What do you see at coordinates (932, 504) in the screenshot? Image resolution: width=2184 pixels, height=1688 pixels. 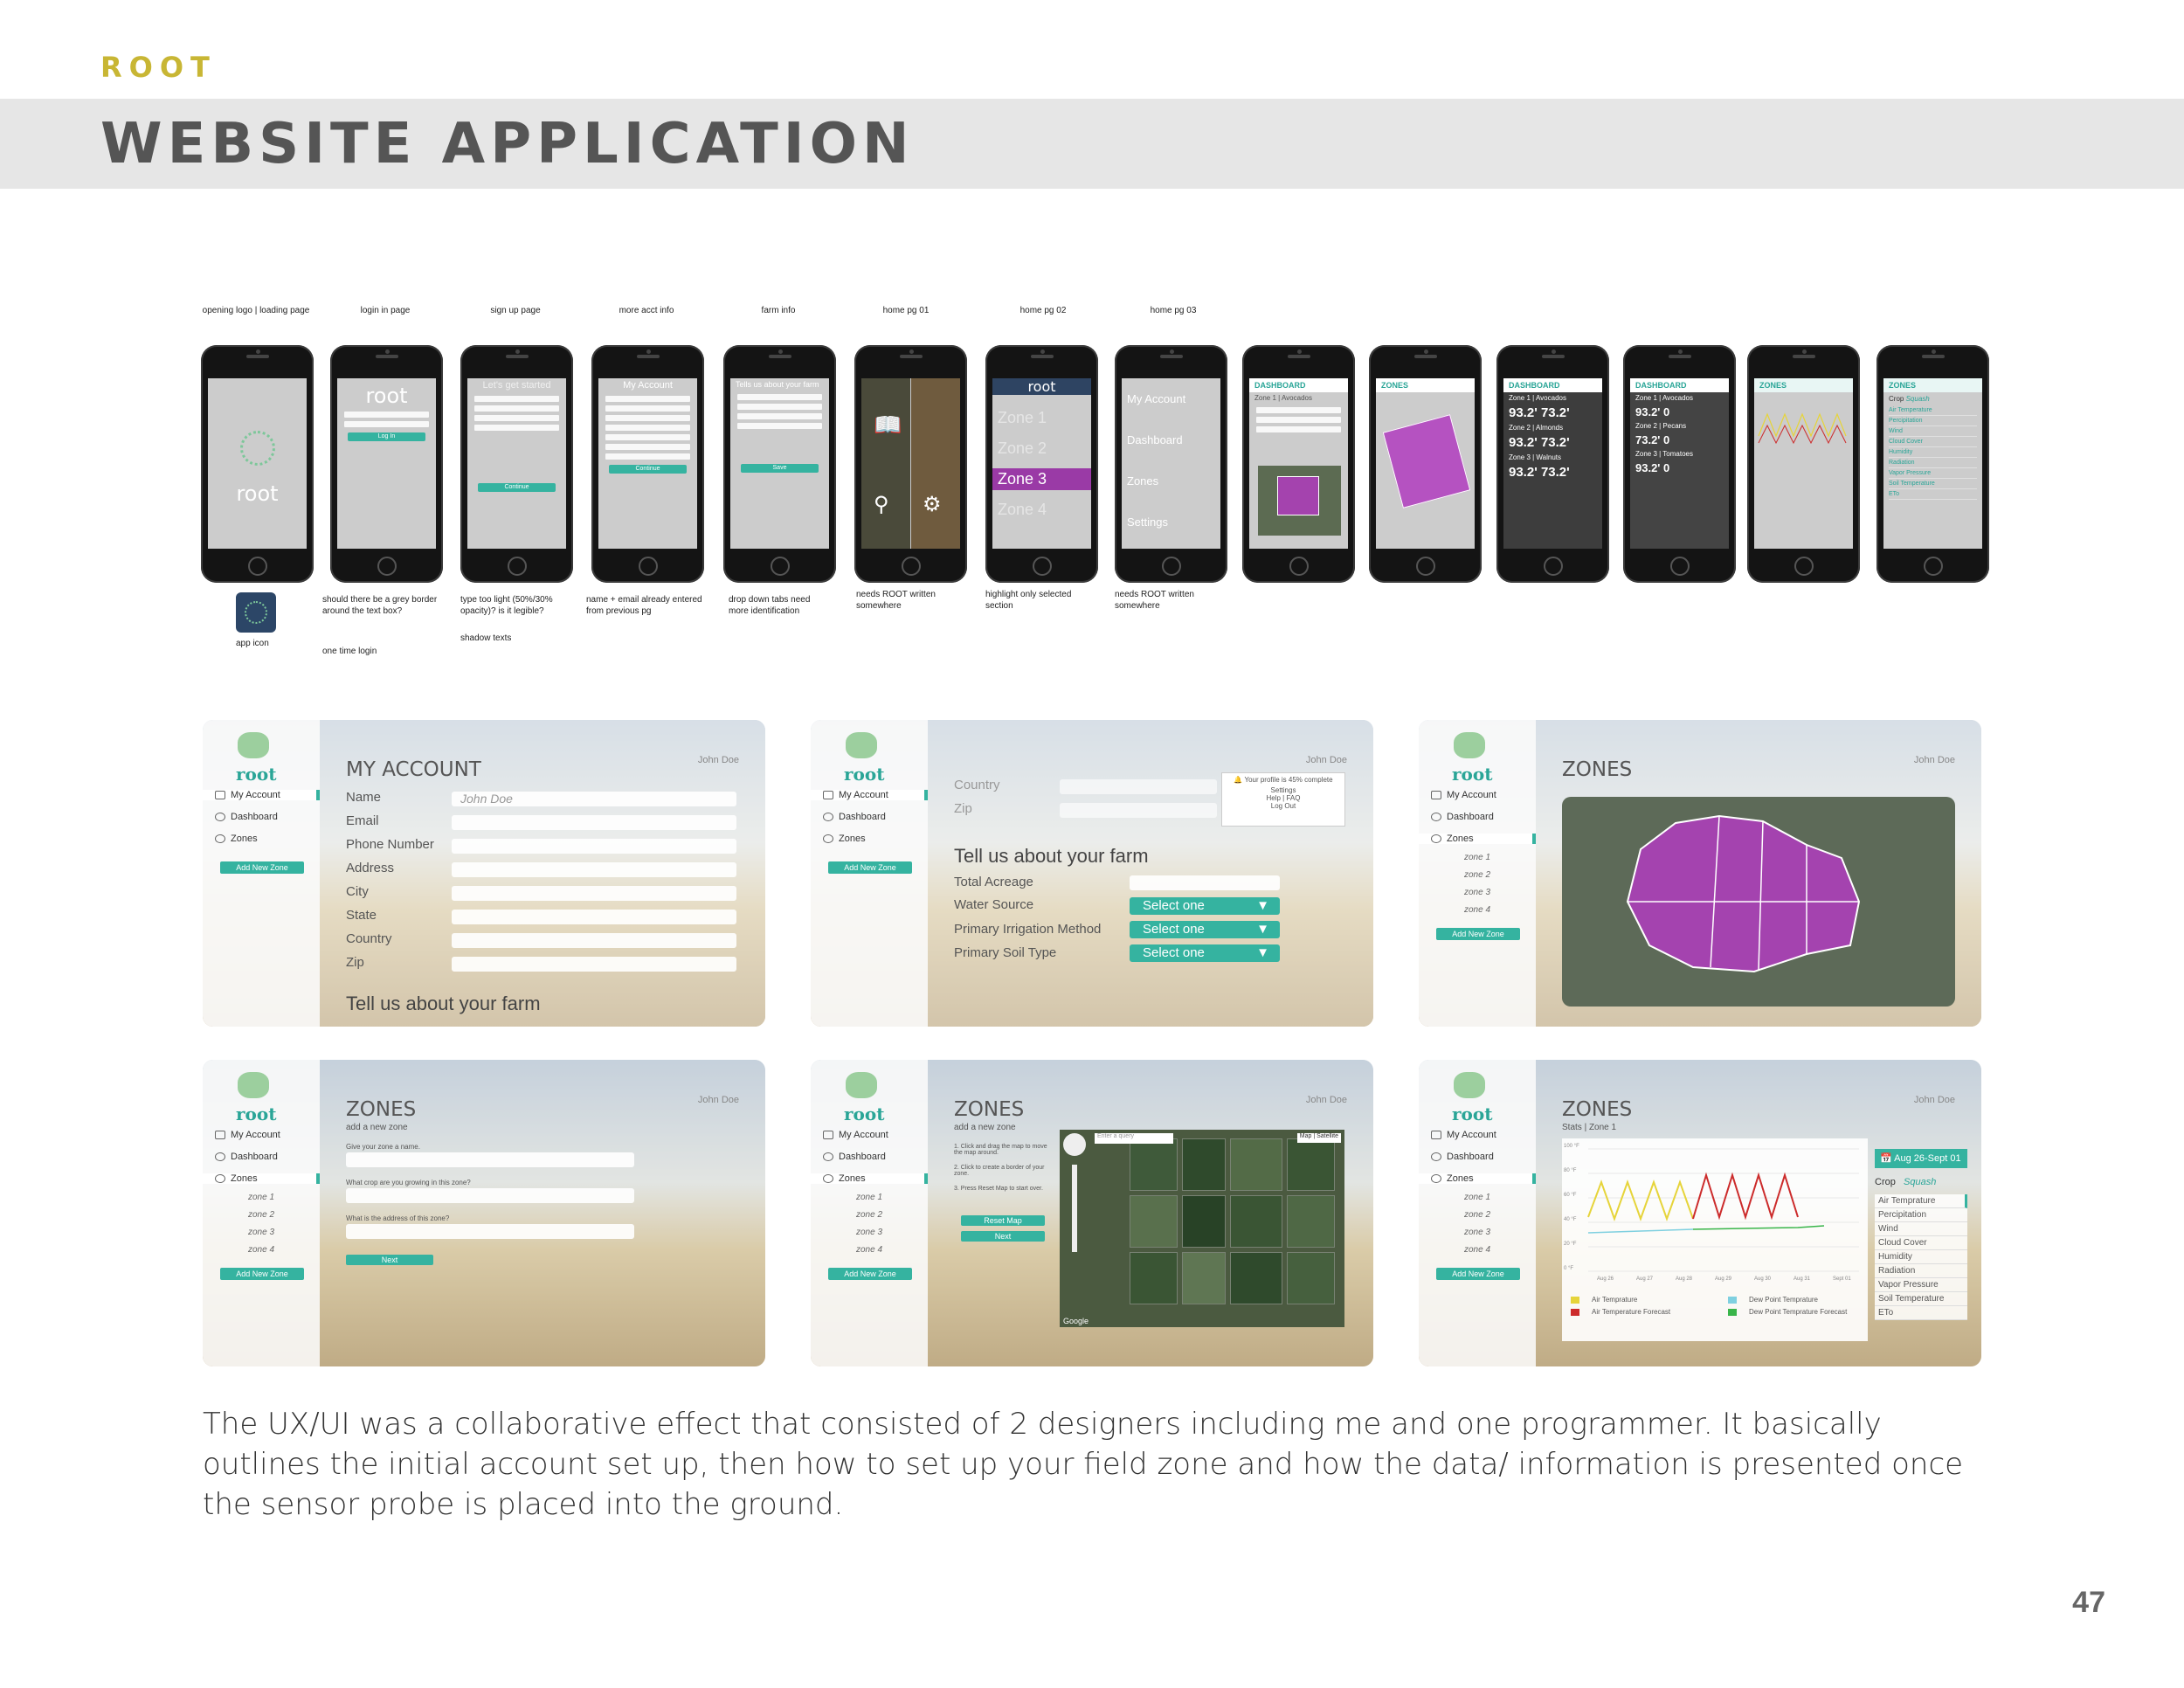 I see `gear-icon: ⚙` at bounding box center [932, 504].